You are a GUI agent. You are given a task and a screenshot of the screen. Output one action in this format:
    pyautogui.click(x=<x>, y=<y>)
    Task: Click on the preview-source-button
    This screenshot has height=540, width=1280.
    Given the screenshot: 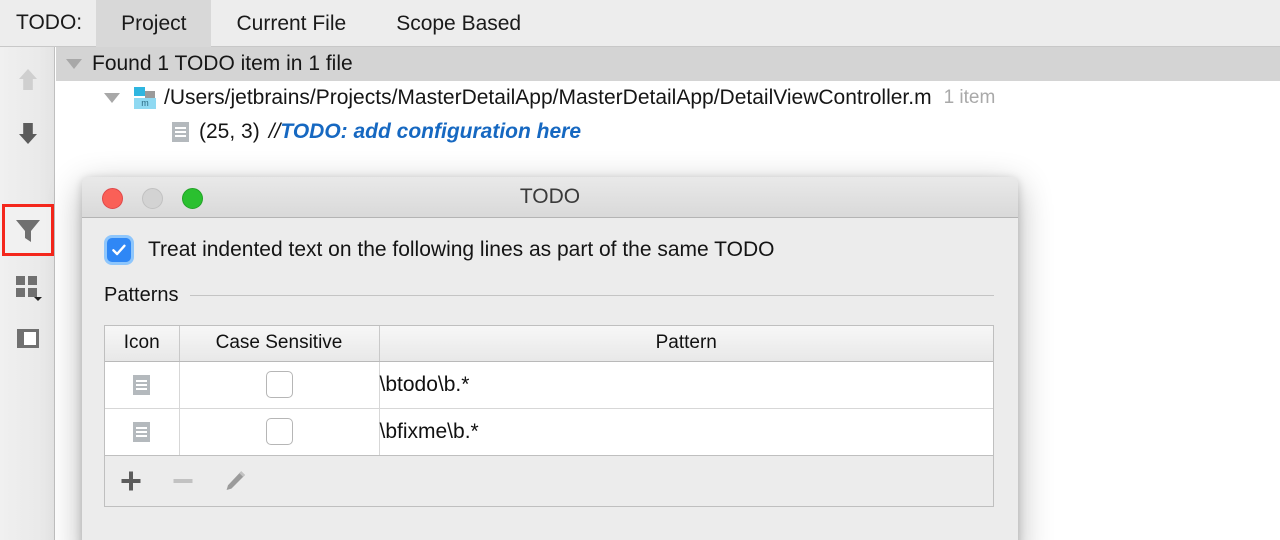 What is the action you would take?
    pyautogui.click(x=28, y=338)
    